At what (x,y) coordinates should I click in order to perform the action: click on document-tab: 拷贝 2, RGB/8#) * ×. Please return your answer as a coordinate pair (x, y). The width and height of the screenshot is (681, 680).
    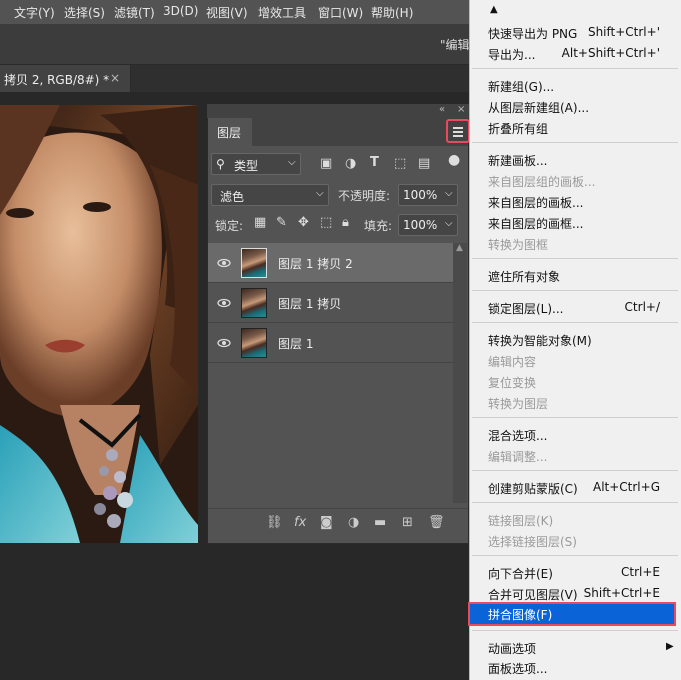
    Looking at the image, I should click on (65, 78).